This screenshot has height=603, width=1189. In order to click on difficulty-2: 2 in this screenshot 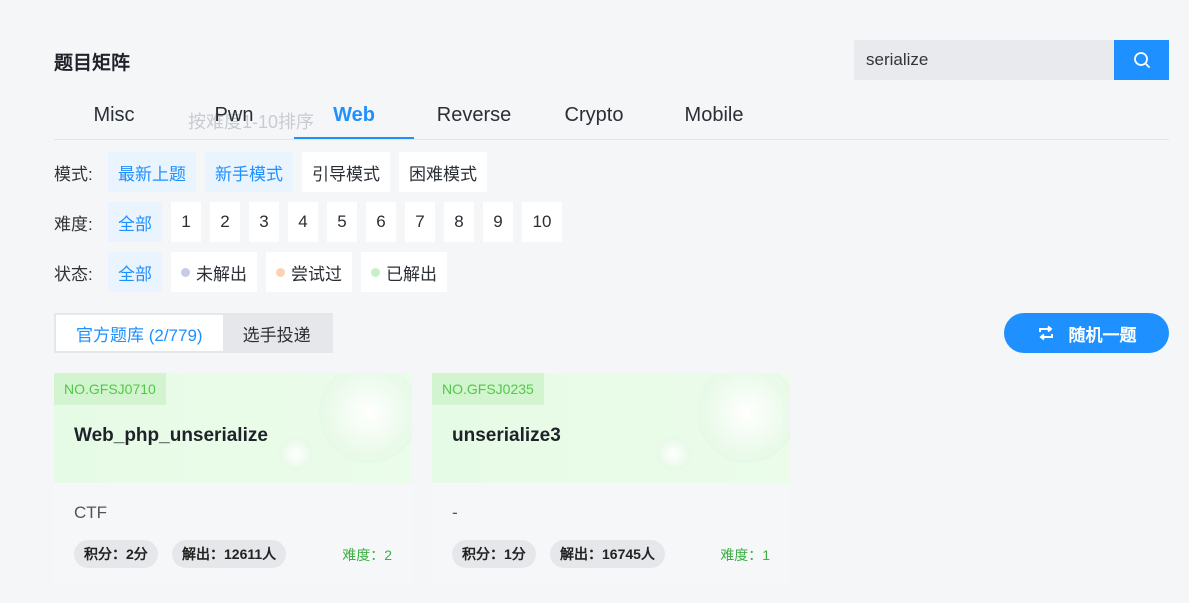, I will do `click(225, 222)`.